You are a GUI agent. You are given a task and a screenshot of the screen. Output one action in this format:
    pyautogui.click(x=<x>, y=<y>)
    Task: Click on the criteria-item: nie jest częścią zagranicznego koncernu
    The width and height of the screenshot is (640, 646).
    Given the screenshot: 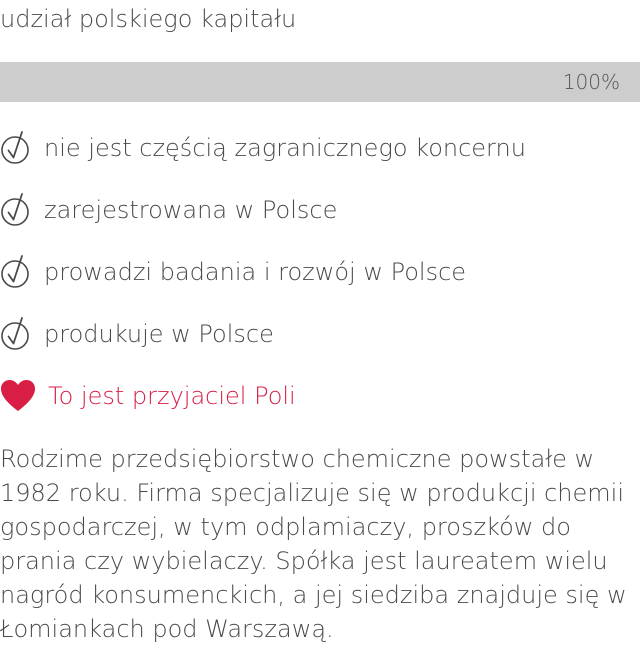 What is the action you would take?
    pyautogui.click(x=263, y=159)
    